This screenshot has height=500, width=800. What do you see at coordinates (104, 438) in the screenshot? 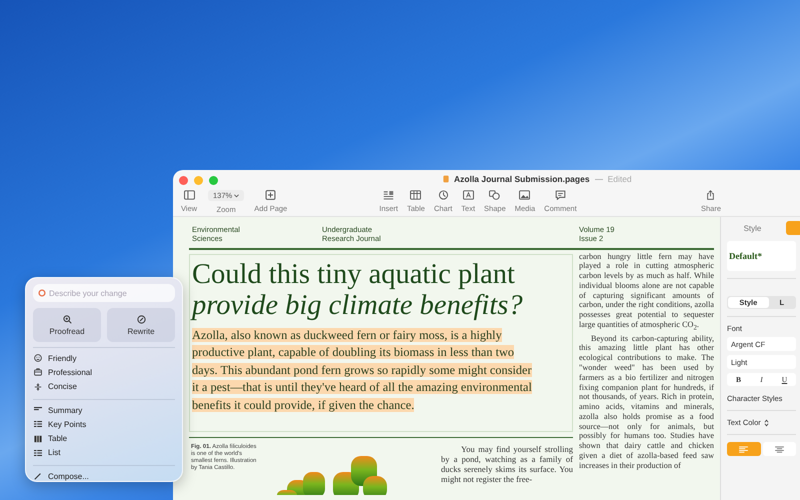
I see `writing-tool-item: Table` at bounding box center [104, 438].